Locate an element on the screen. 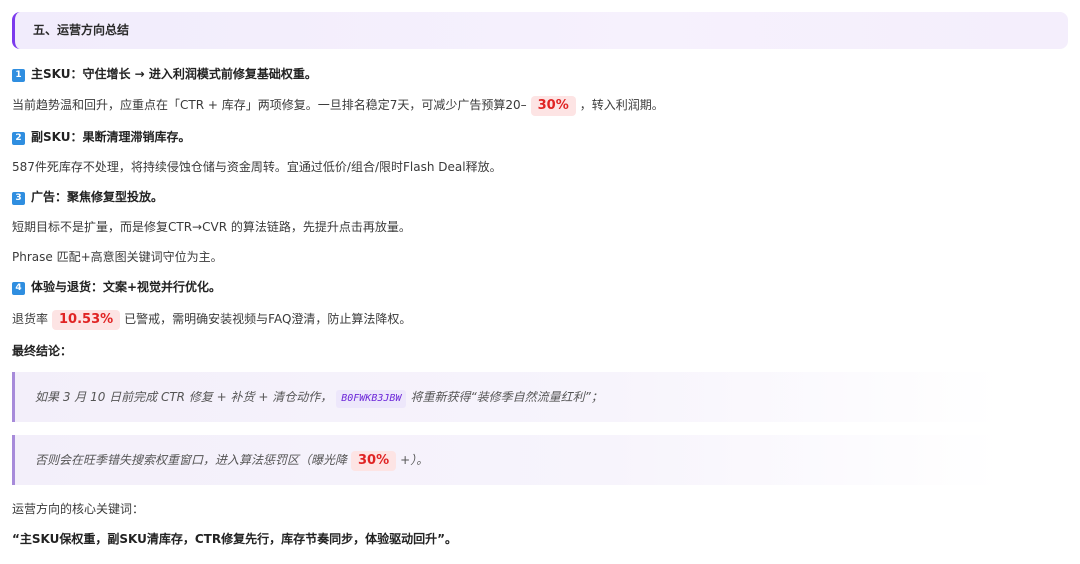 The image size is (1080, 564). item-3-body: 短期目标不是扩量，而是修复CTR→CVR 的算法链路，先提升点击再放量。 is located at coordinates (211, 227).